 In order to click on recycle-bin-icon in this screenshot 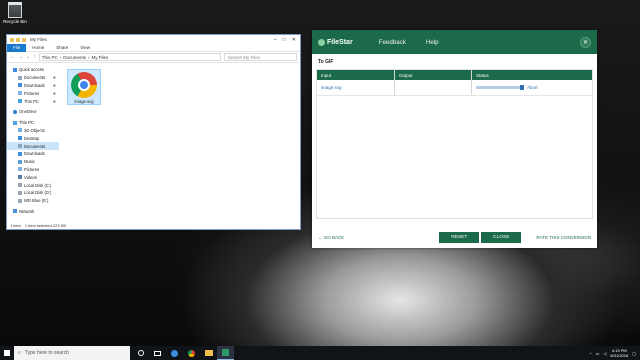, I will do `click(15, 10)`.